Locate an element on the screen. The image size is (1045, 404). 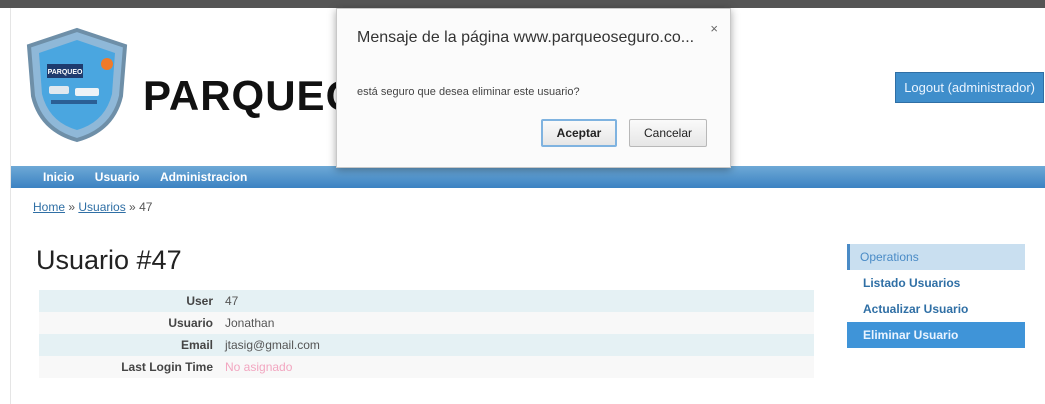
table-row: Email jtasig@gmail.com is located at coordinates (426, 345).